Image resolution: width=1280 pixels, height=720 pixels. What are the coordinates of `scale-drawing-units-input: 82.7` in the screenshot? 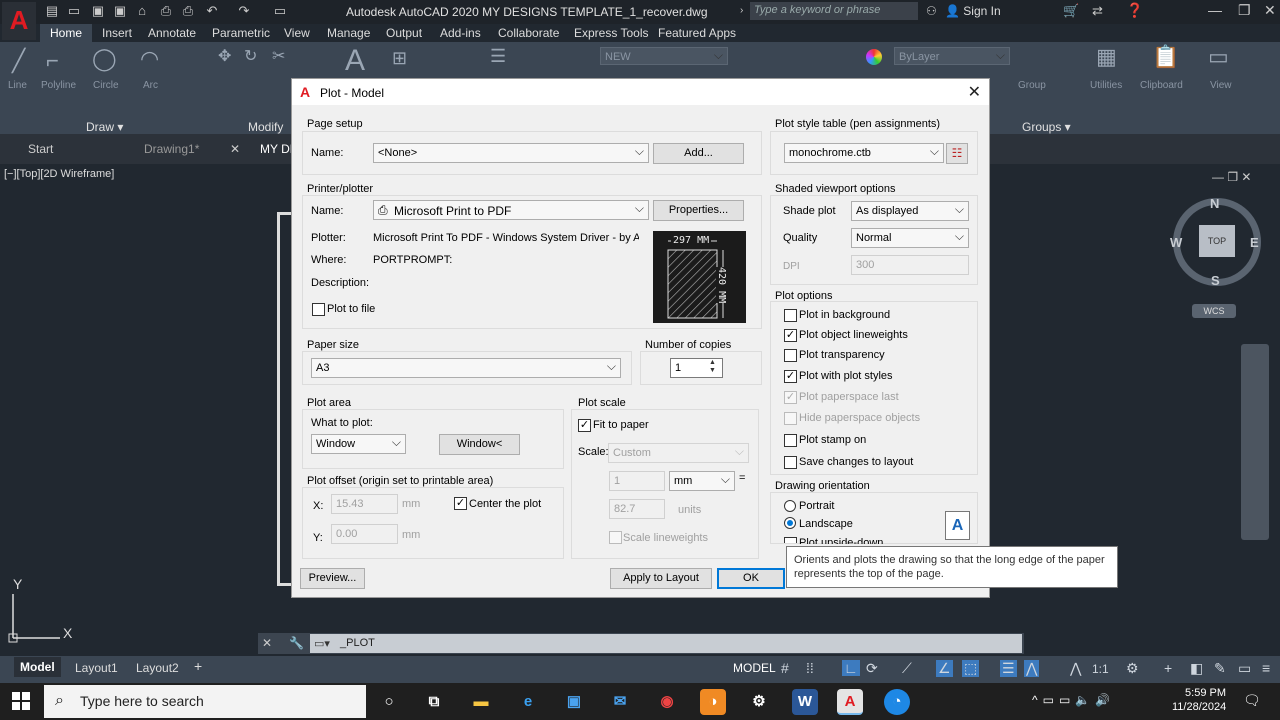 It's located at (637, 509).